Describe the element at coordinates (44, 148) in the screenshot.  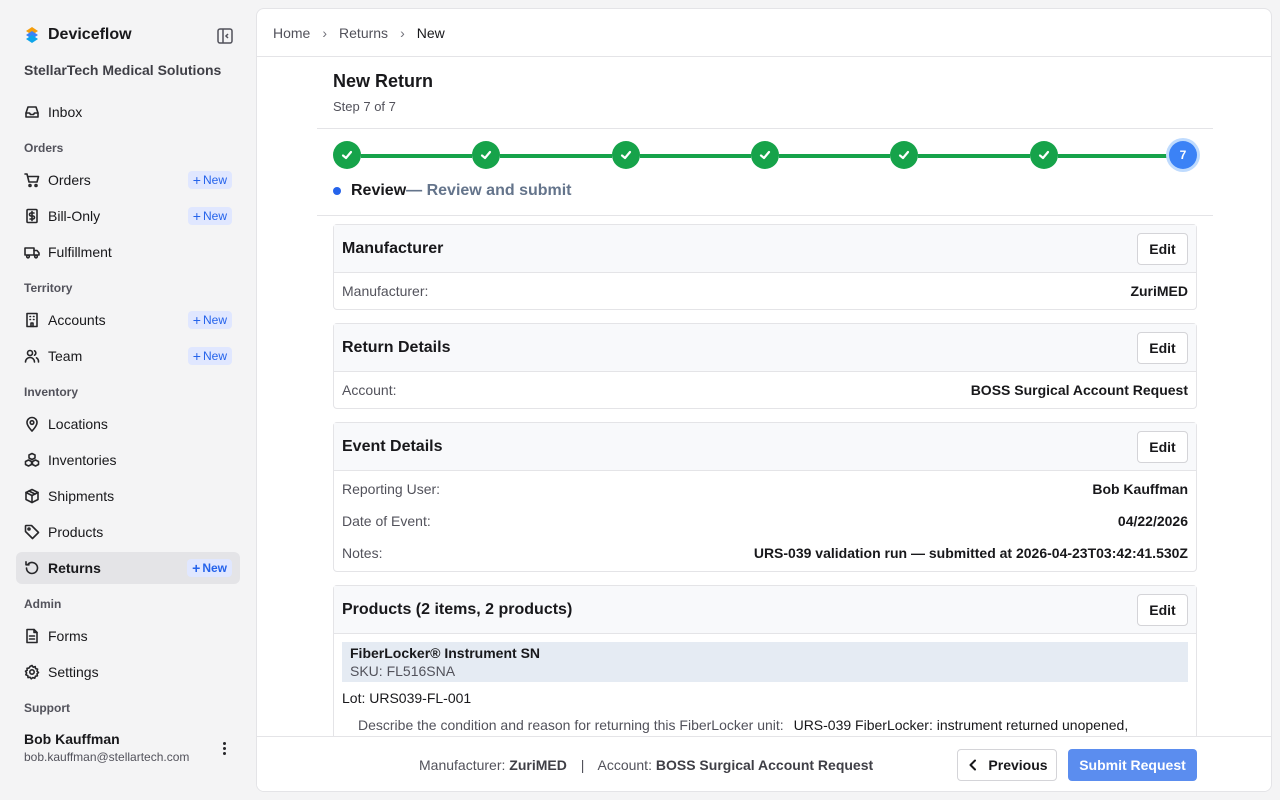
I see `section-label-orders: Orders` at that location.